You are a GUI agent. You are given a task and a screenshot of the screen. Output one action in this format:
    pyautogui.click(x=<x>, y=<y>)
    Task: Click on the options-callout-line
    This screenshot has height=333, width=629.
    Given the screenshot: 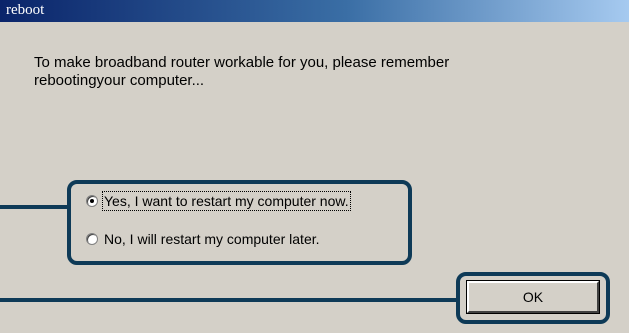 What is the action you would take?
    pyautogui.click(x=35, y=207)
    